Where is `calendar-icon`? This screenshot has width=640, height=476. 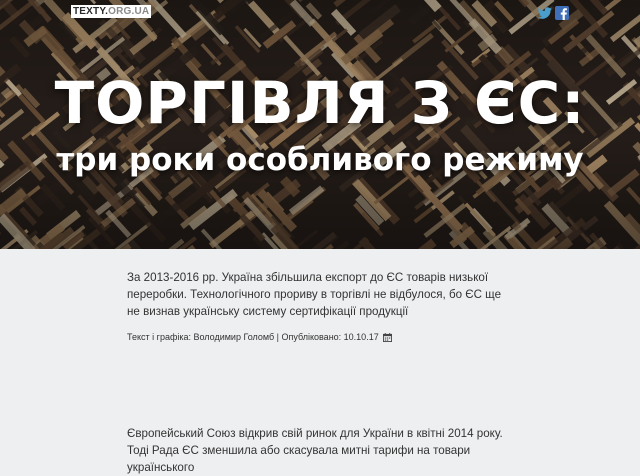
calendar-icon is located at coordinates (387, 337).